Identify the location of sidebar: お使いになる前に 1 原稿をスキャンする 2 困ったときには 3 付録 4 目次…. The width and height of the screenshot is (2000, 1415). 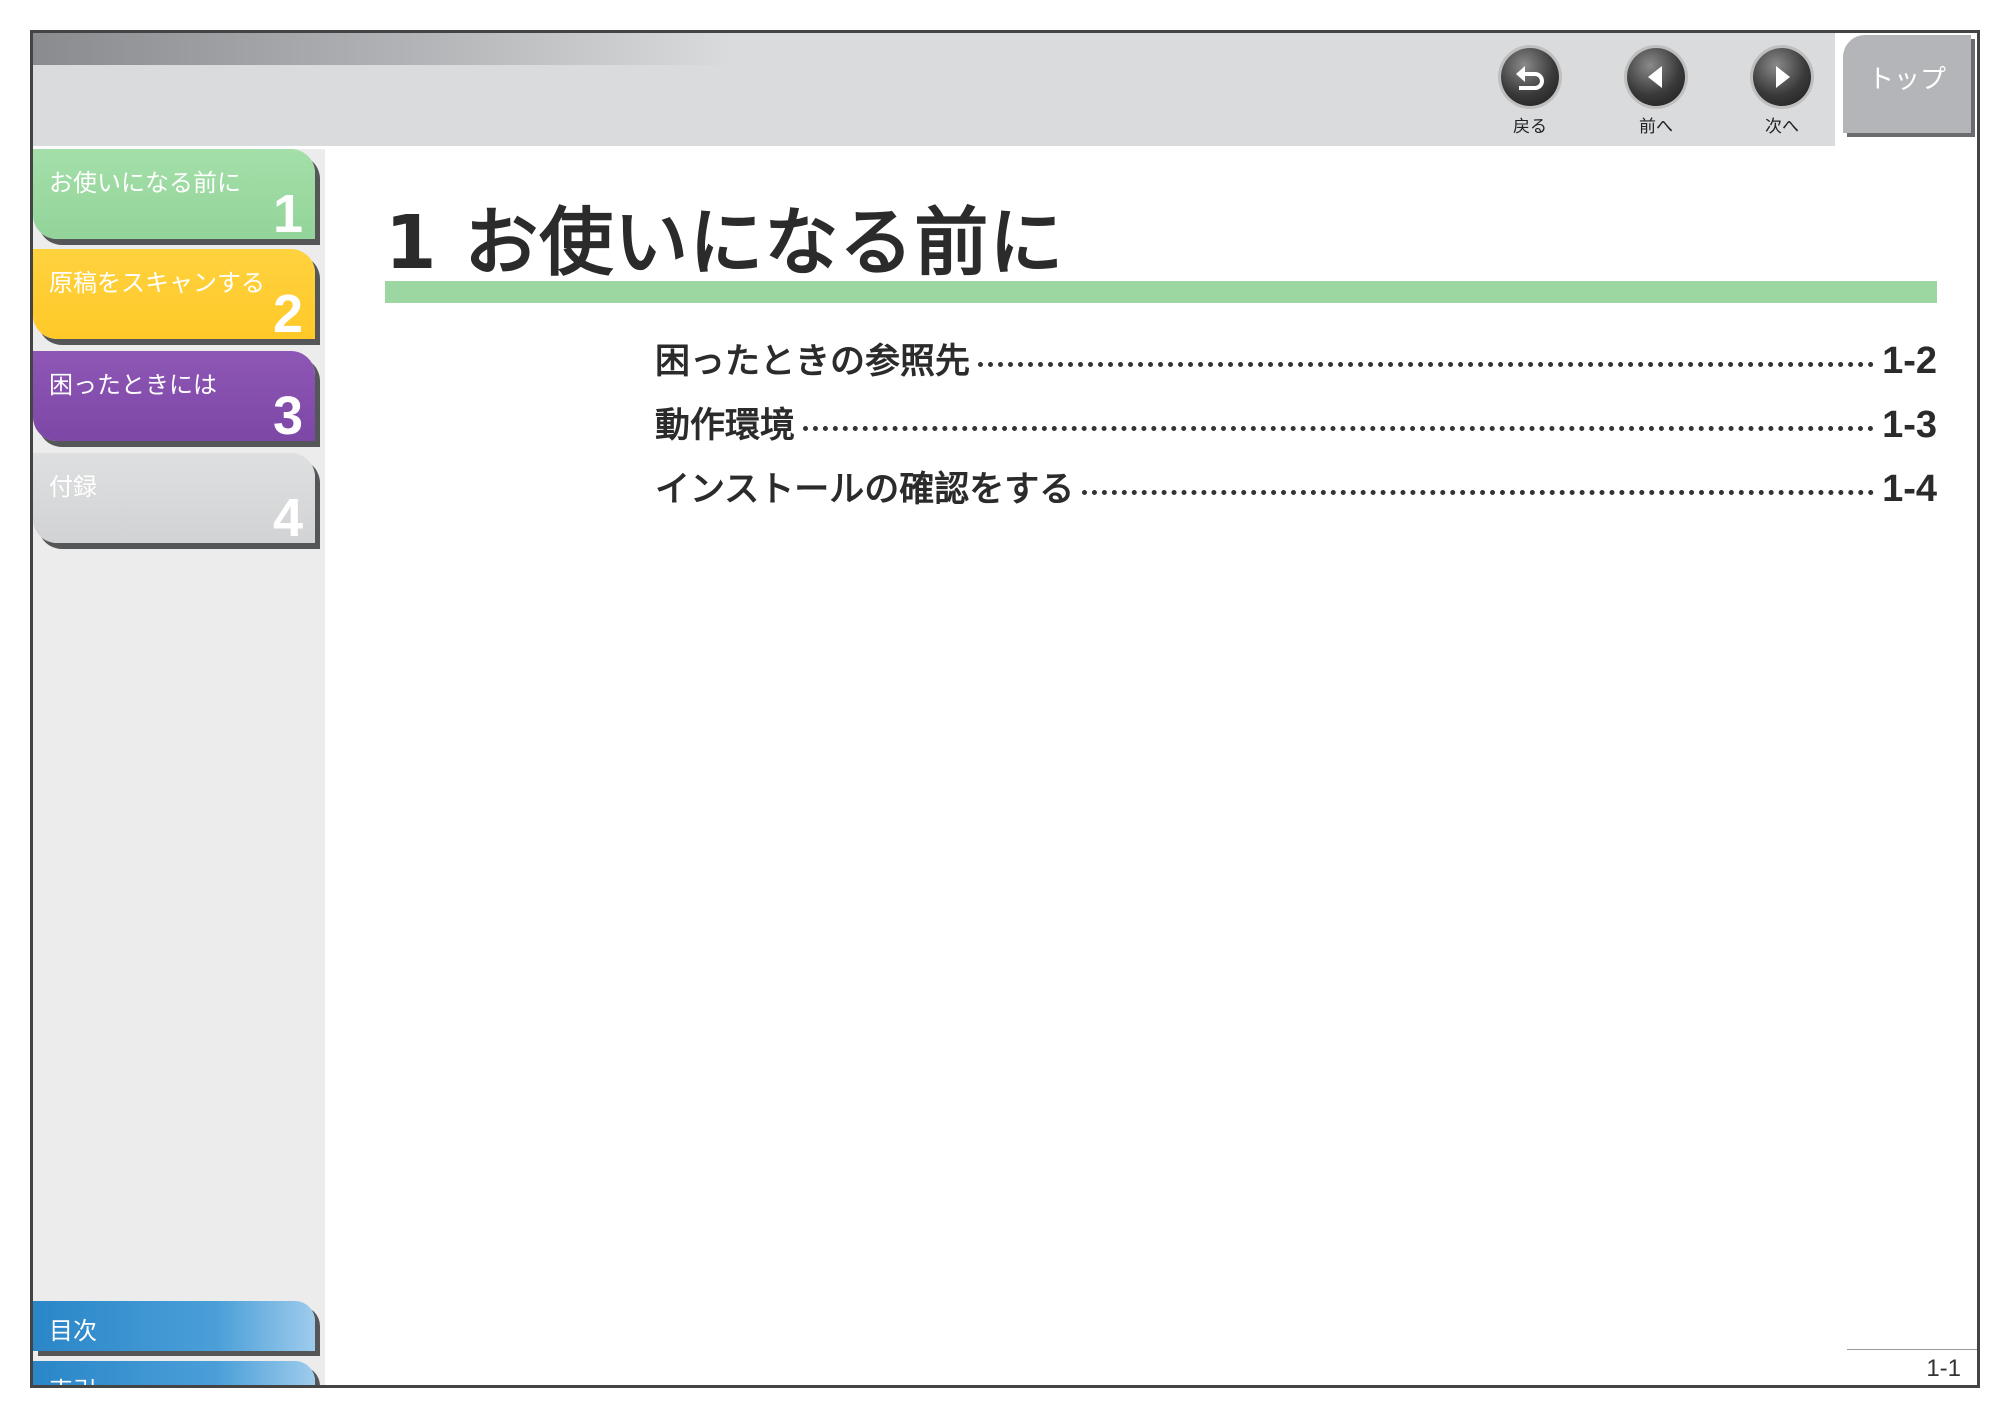
(179, 767).